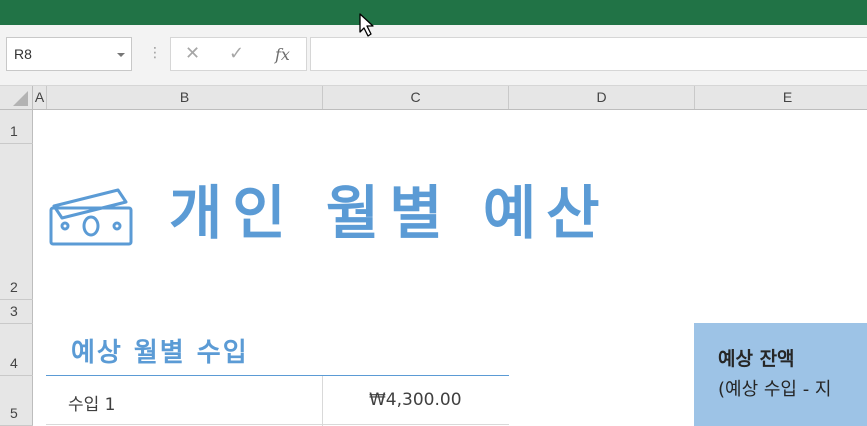  What do you see at coordinates (277, 375) in the screenshot?
I see `section-underline` at bounding box center [277, 375].